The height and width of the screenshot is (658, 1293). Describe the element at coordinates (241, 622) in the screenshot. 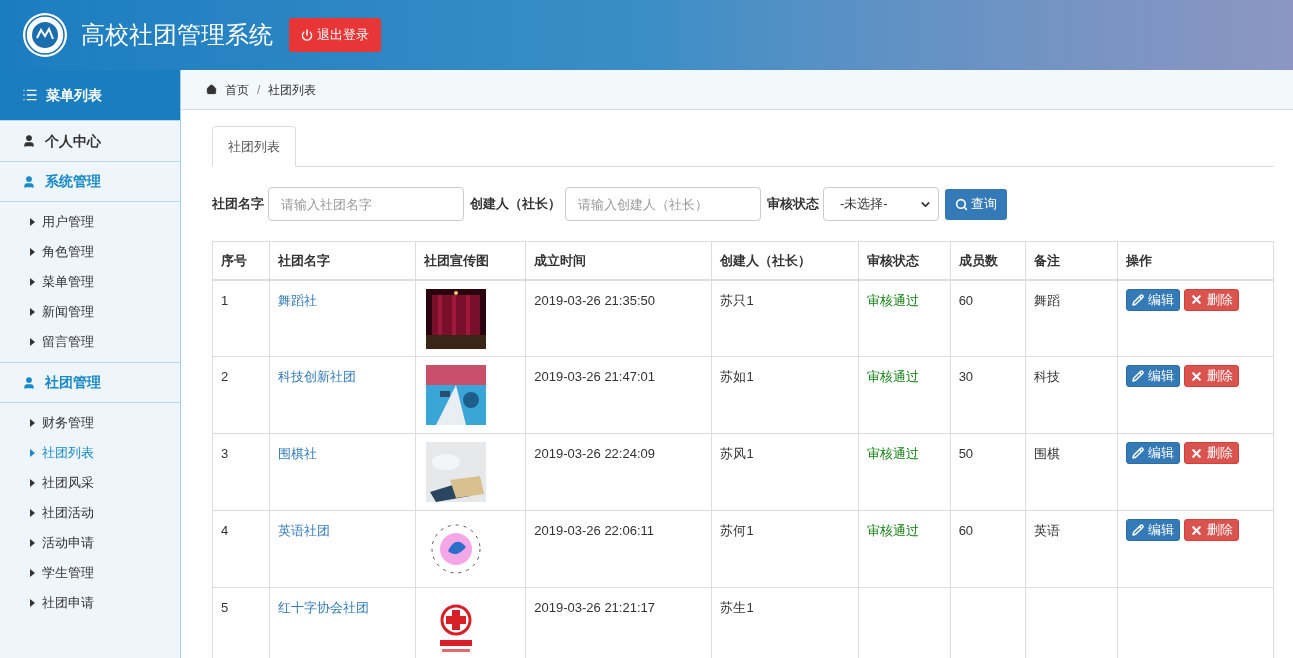

I see `table-cell: 5` at that location.